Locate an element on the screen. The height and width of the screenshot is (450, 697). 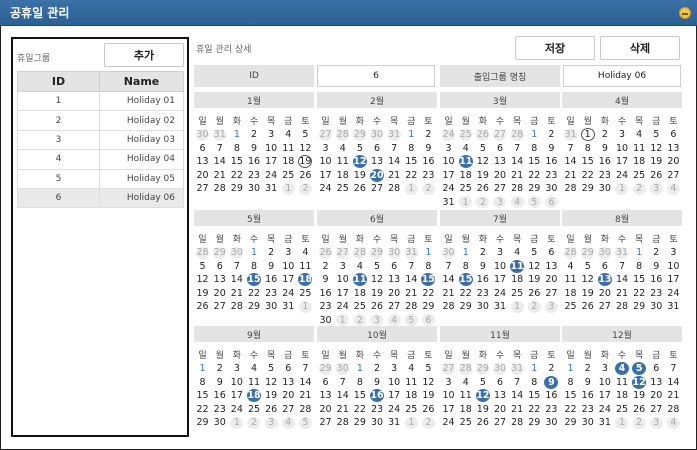
id-value-field: 6 is located at coordinates (376, 76).